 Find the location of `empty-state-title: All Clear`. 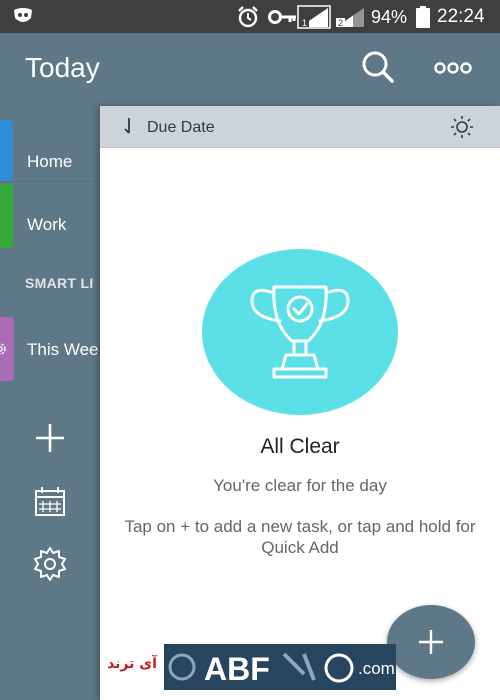

empty-state-title: All Clear is located at coordinates (300, 446).